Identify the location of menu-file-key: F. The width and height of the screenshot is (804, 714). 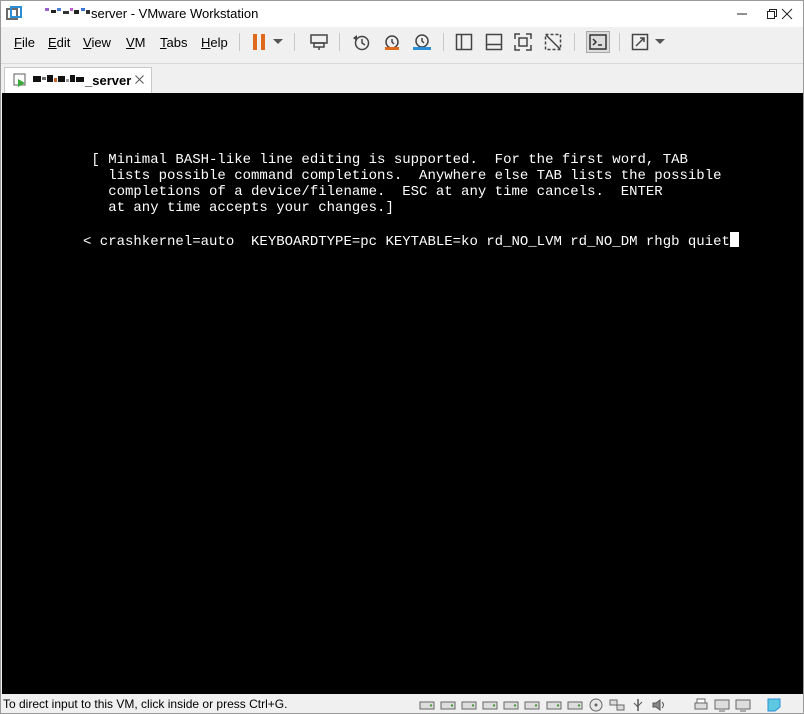
(18, 42).